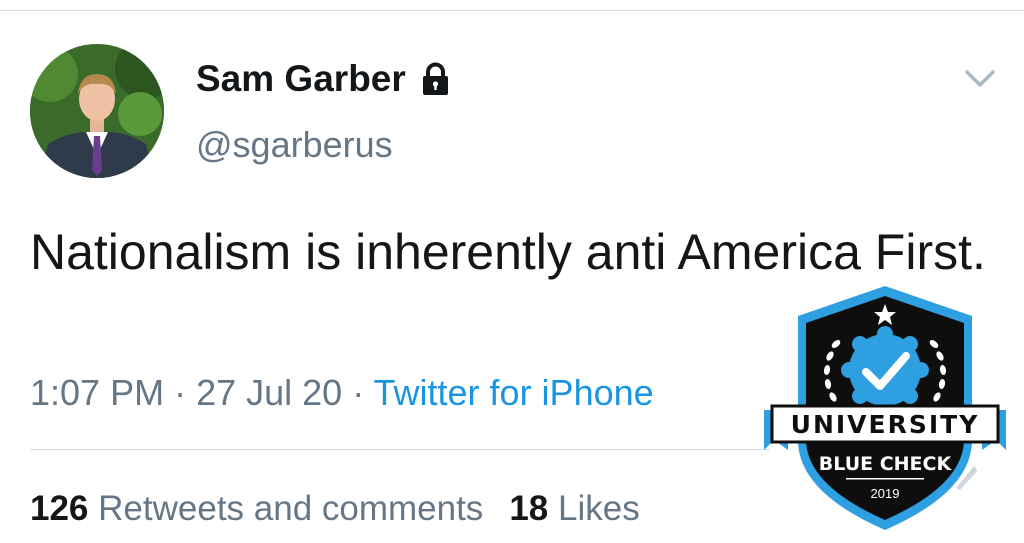  I want to click on chevron-down-icon, so click(980, 79).